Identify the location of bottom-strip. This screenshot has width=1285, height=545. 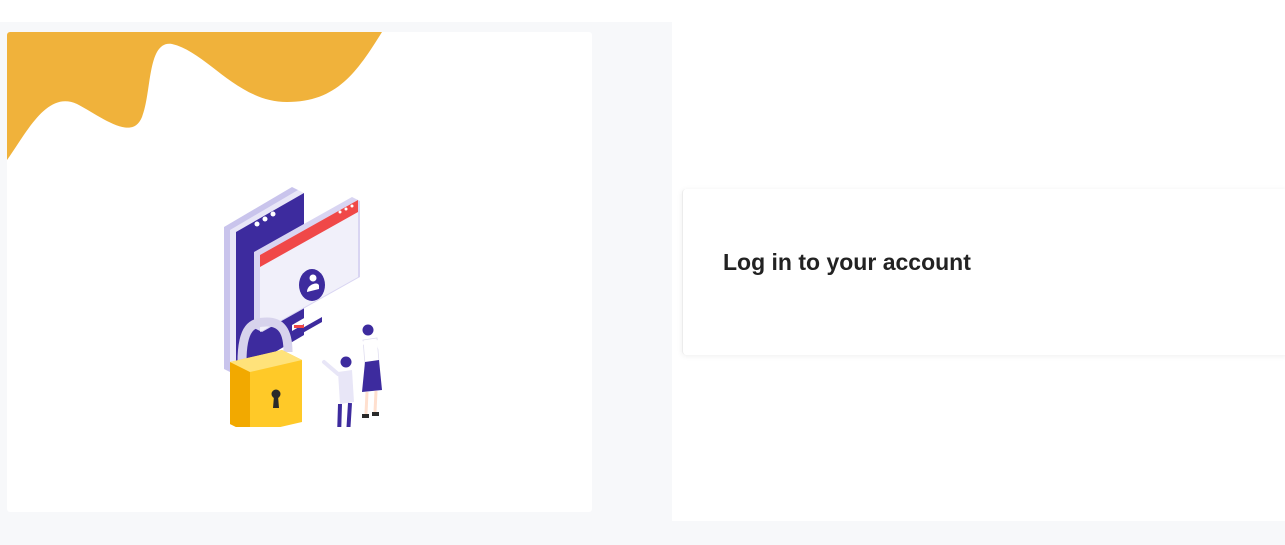
(978, 533).